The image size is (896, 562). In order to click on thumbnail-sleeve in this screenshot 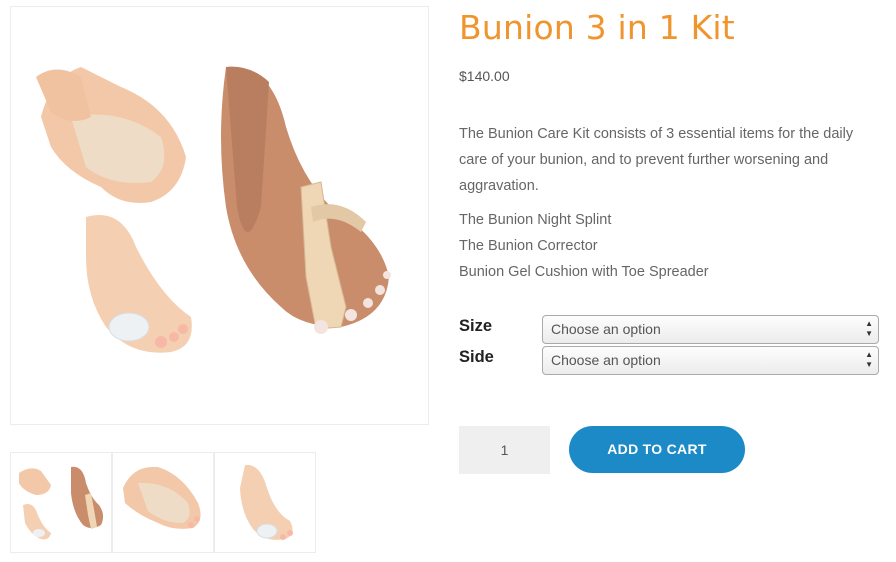, I will do `click(163, 502)`.